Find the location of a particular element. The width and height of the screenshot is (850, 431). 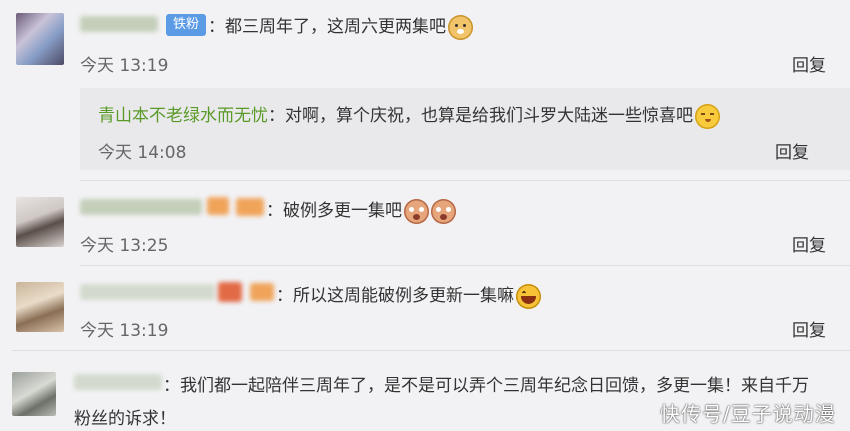

sub-reply-author: 青山本不老绿水而无忧 is located at coordinates (183, 116).